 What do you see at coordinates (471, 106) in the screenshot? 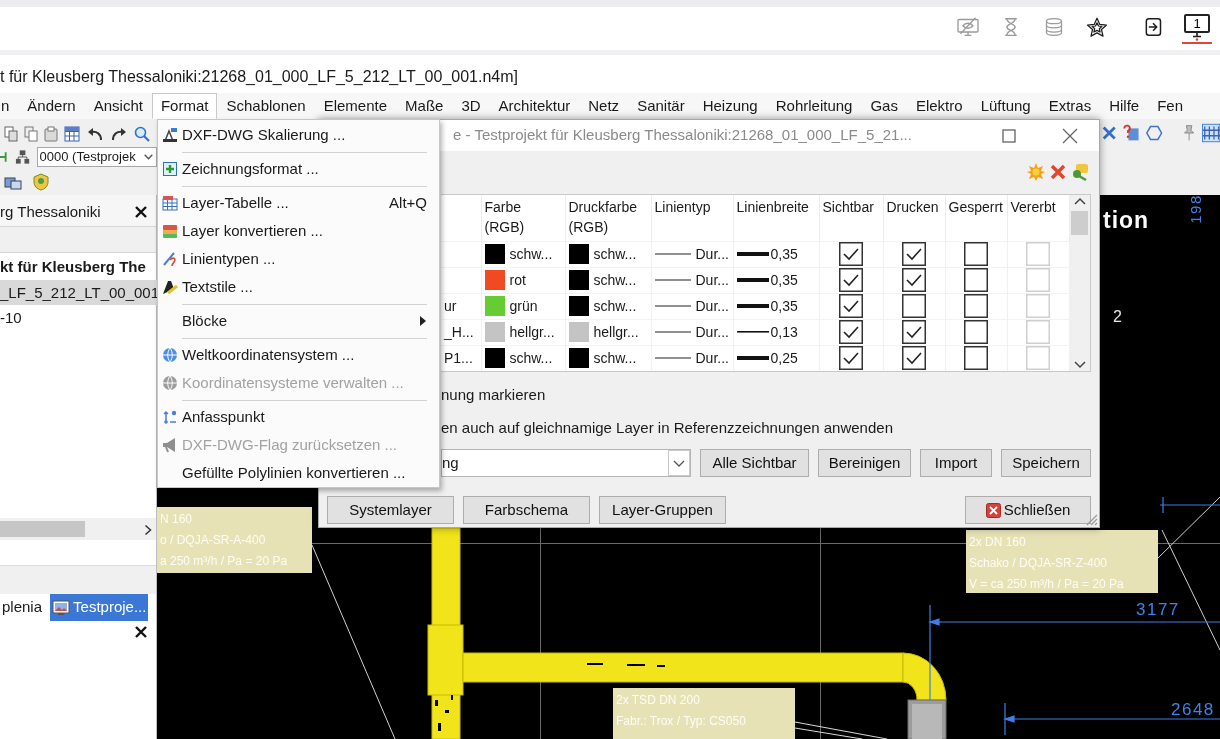
I see `menu-item: 3D` at bounding box center [471, 106].